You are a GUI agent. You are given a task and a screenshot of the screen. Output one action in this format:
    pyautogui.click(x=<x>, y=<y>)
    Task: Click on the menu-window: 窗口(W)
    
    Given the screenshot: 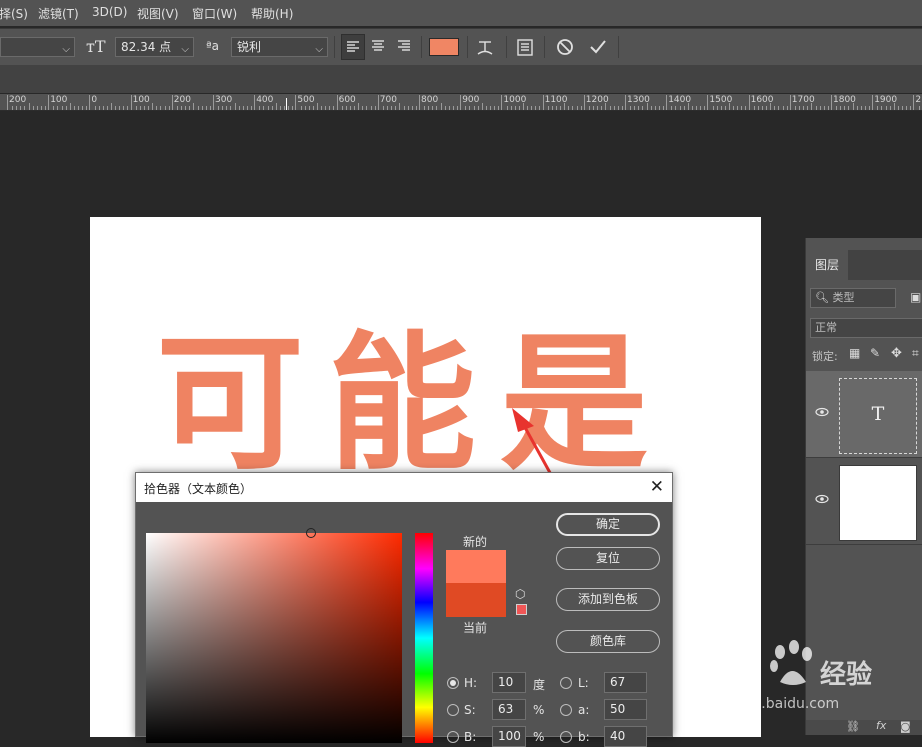 What is the action you would take?
    pyautogui.click(x=214, y=13)
    